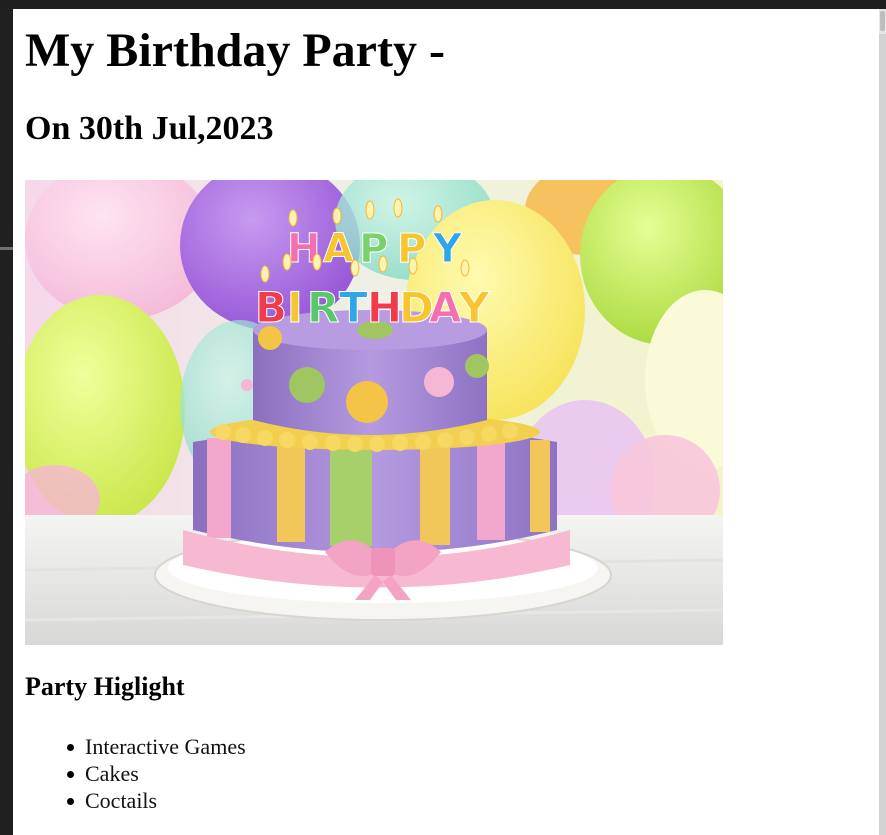  Describe the element at coordinates (882, 21) in the screenshot. I see `scrollbar-thumb` at that location.